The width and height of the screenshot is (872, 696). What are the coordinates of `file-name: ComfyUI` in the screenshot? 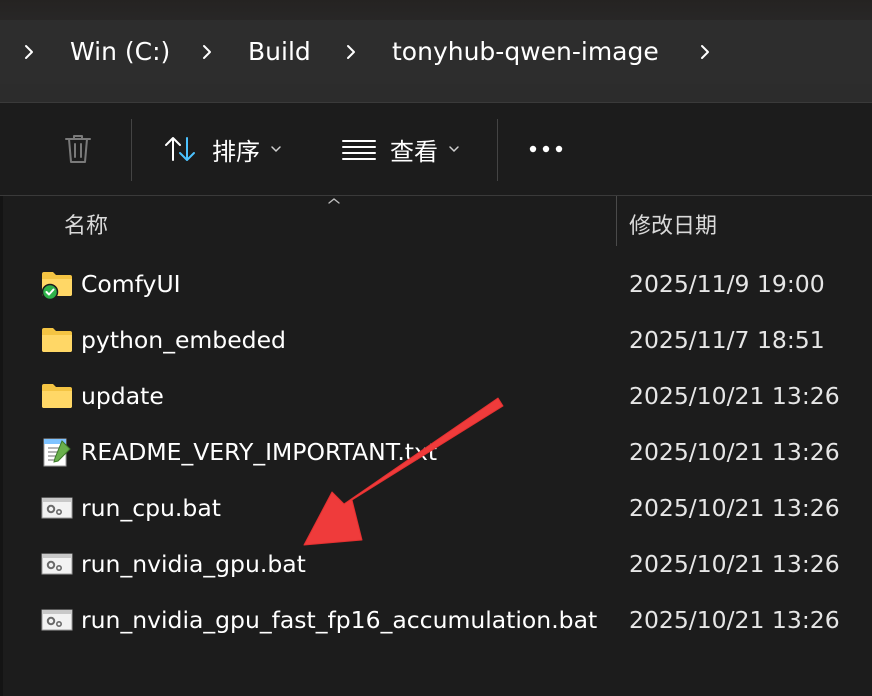 It's located at (131, 284).